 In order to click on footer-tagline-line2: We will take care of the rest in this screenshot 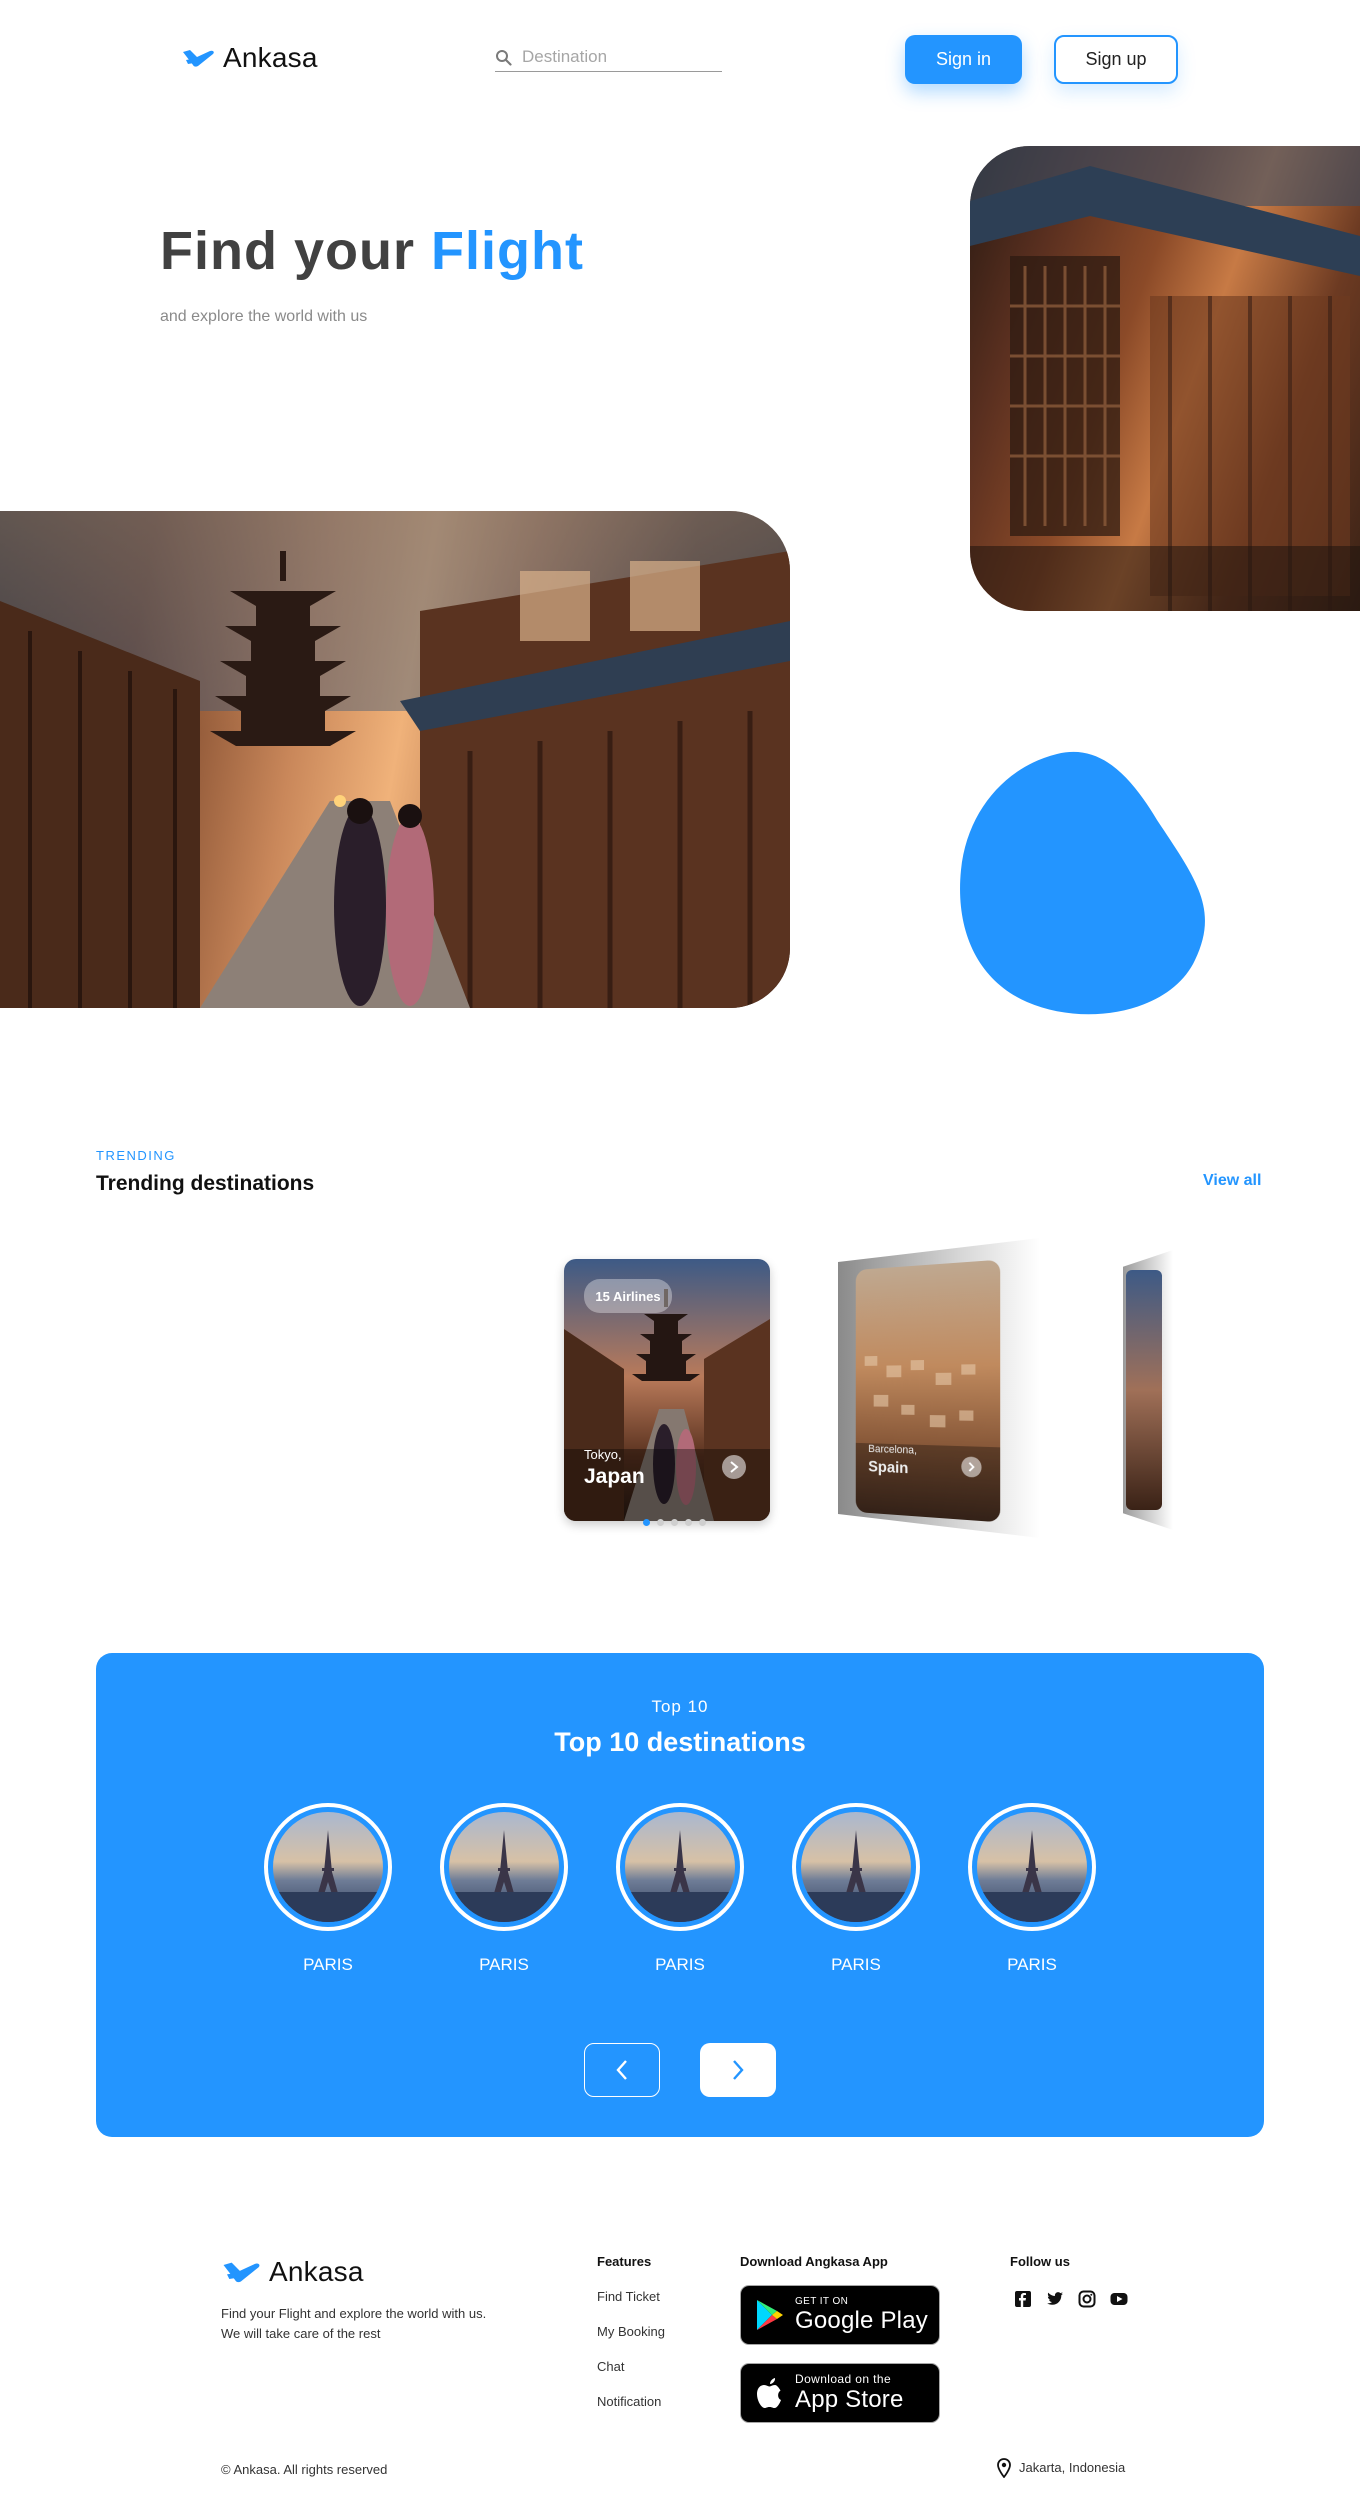, I will do `click(301, 2333)`.